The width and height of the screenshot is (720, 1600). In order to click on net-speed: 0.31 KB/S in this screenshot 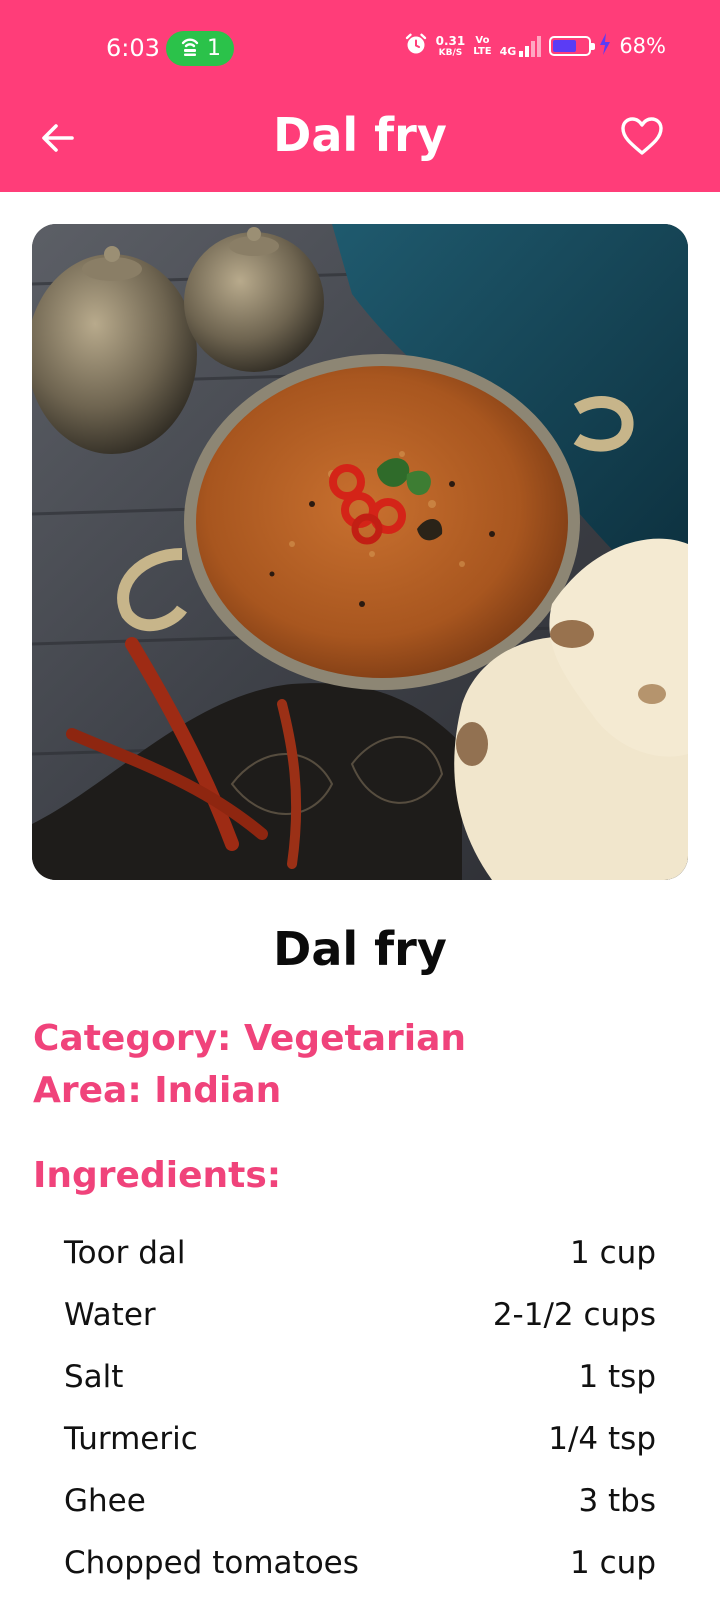, I will do `click(450, 45)`.